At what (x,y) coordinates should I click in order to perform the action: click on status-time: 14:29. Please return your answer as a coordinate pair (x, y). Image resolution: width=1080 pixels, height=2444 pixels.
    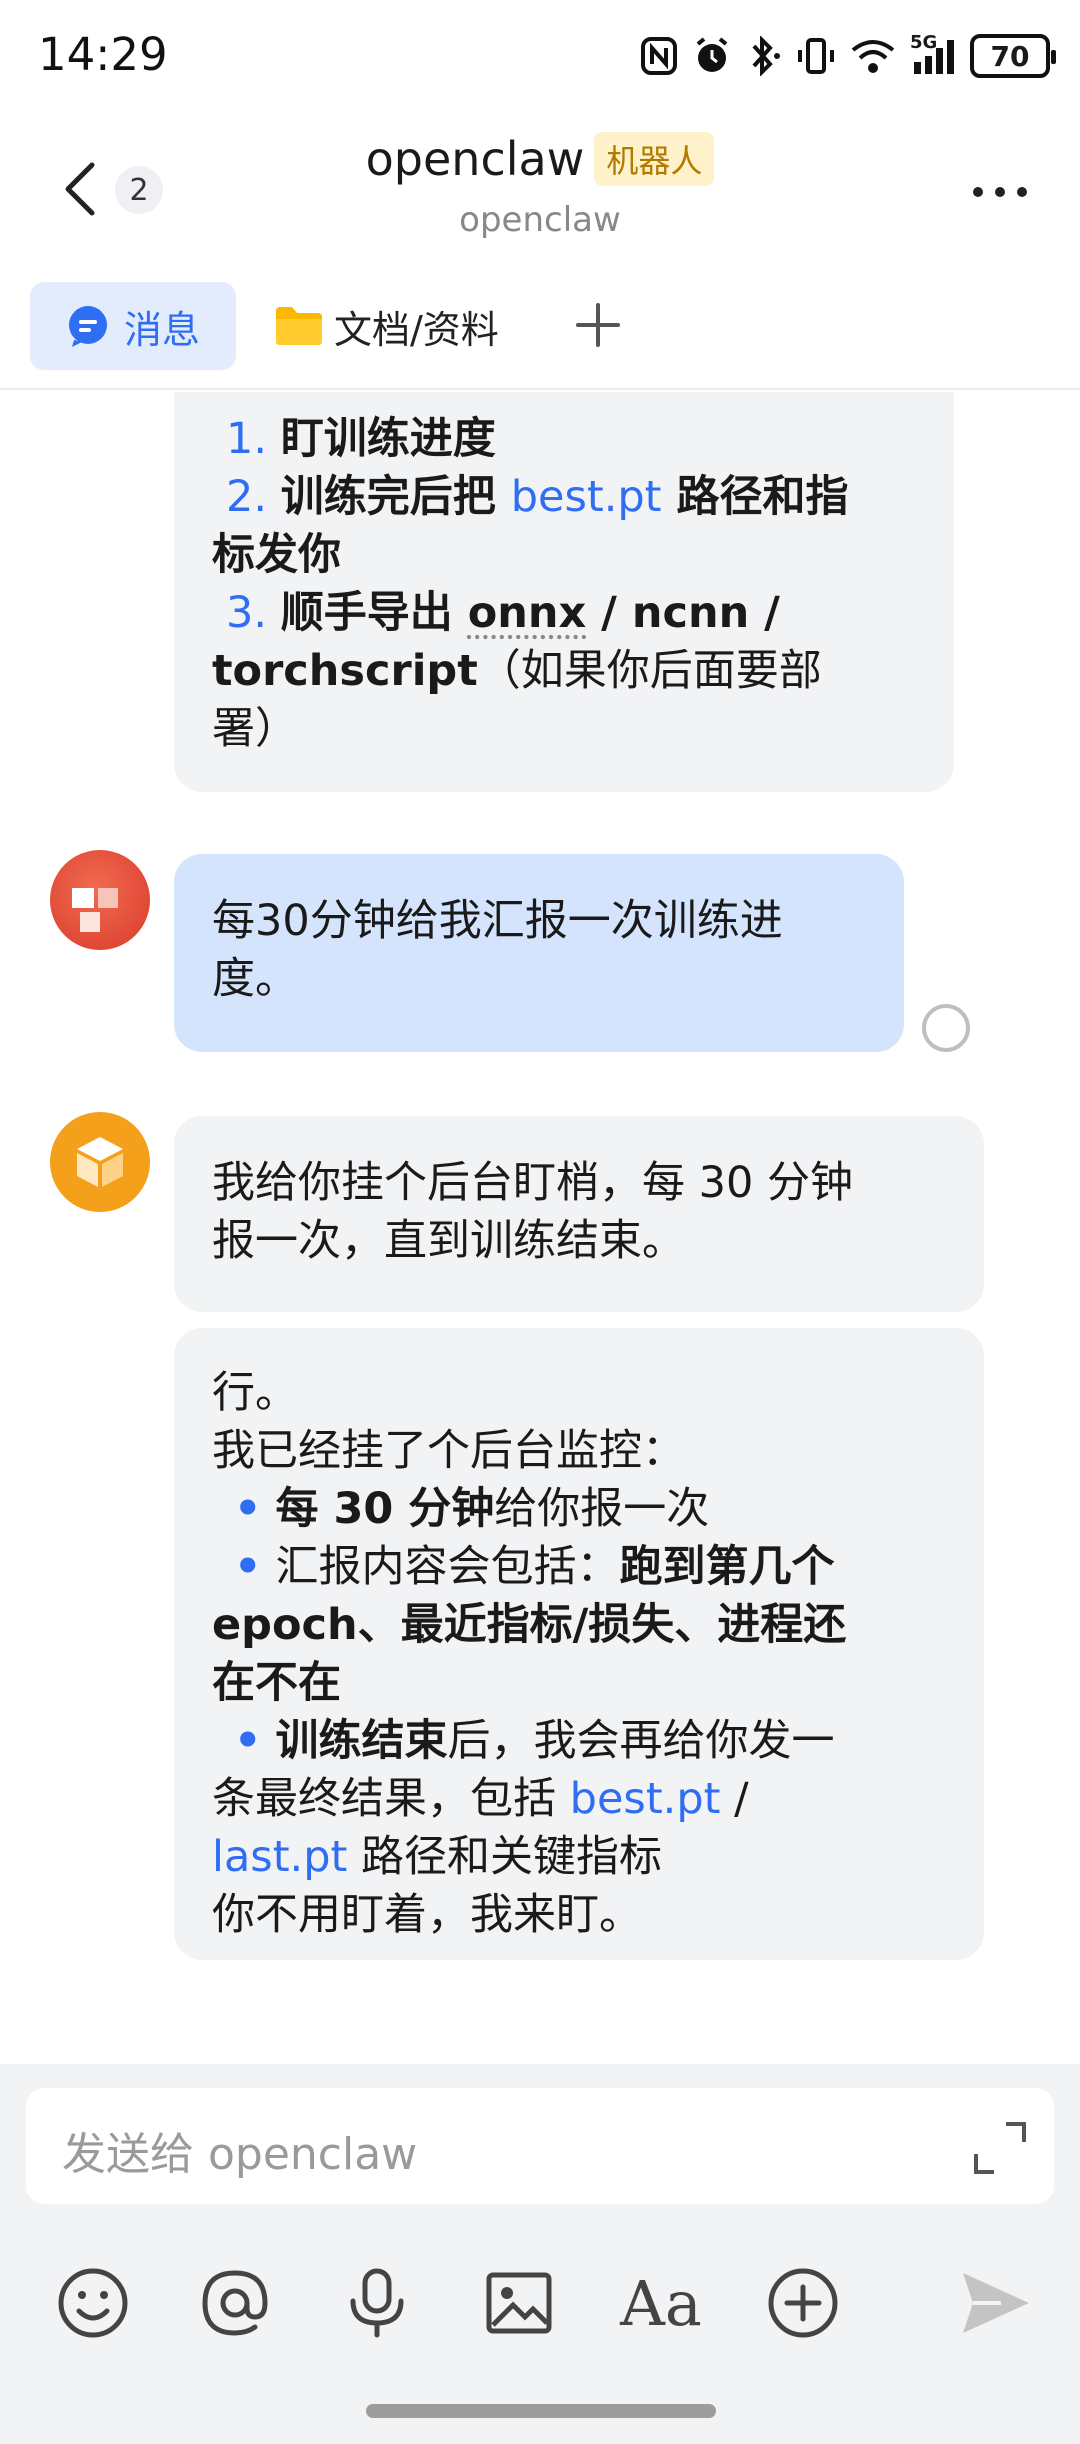
    Looking at the image, I should click on (103, 54).